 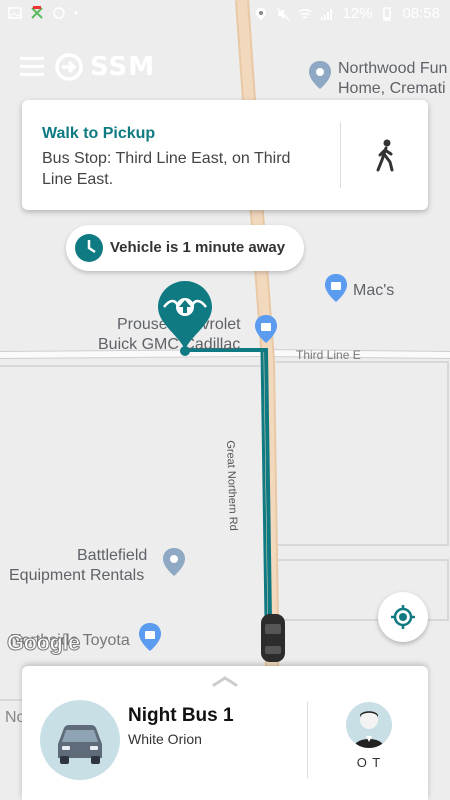 What do you see at coordinates (225, 681) in the screenshot?
I see `chevron-up-icon` at bounding box center [225, 681].